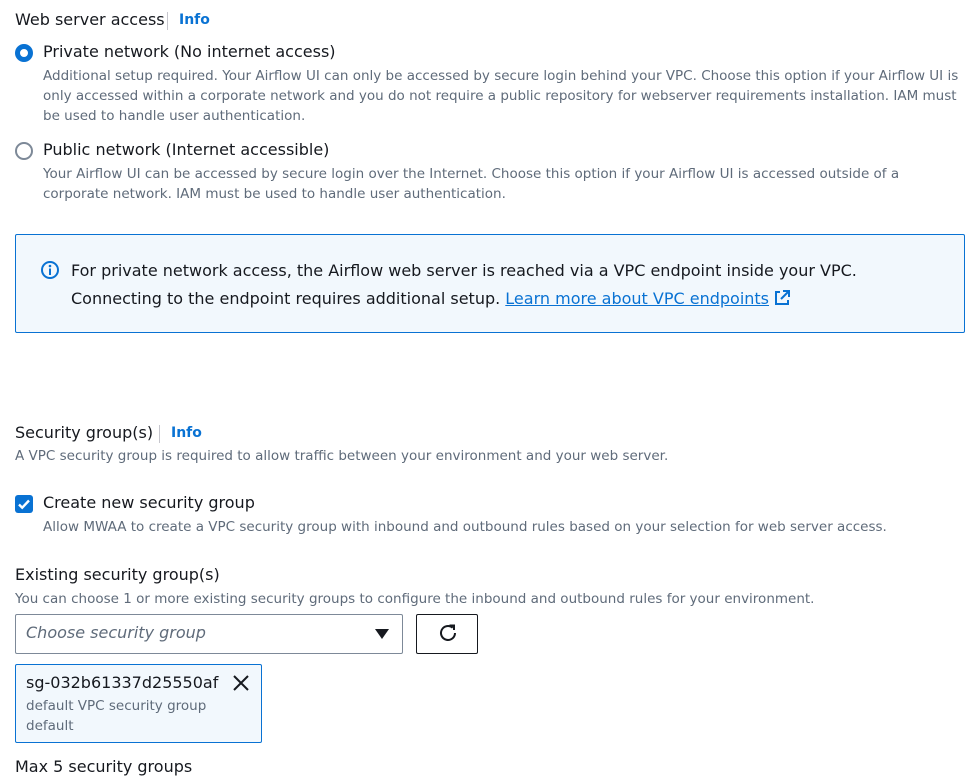 This screenshot has width=977, height=784. What do you see at coordinates (116, 632) in the screenshot?
I see `security-group-select-placeholder: Choose security group` at bounding box center [116, 632].